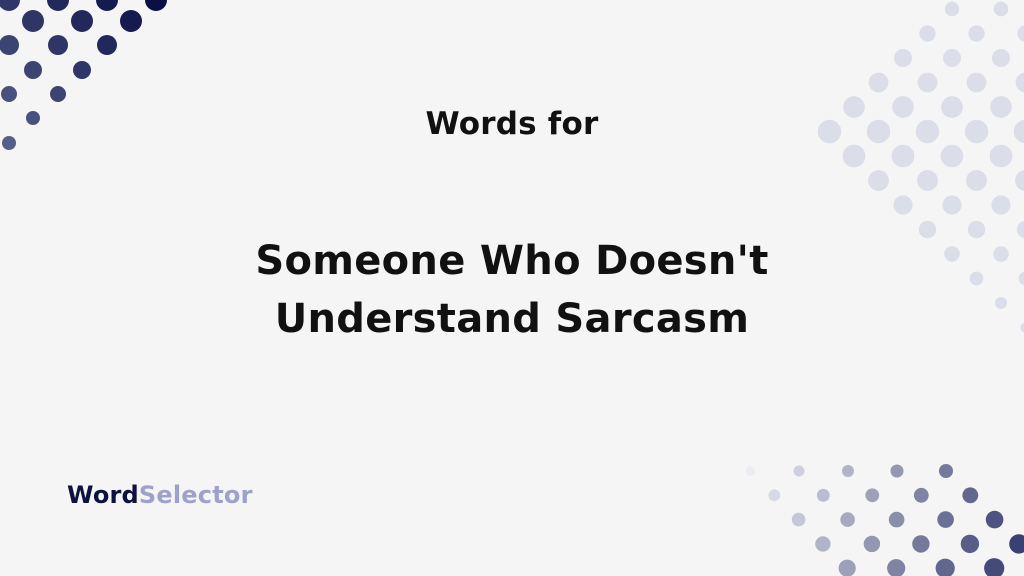 This screenshot has width=1024, height=576. I want to click on brand-logo-word: Word, so click(103, 495).